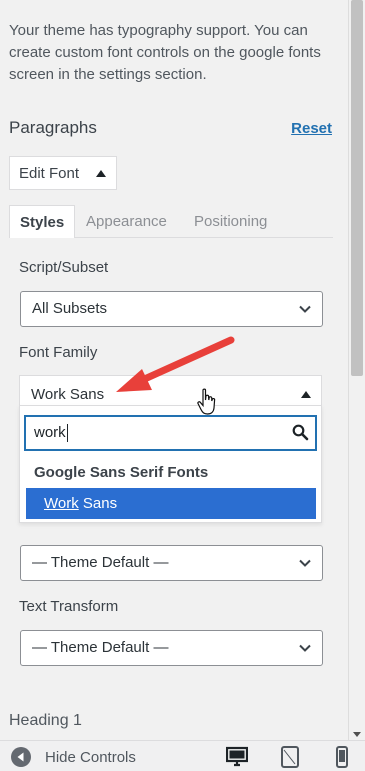  What do you see at coordinates (21, 757) in the screenshot?
I see `collapse-arrow-icon` at bounding box center [21, 757].